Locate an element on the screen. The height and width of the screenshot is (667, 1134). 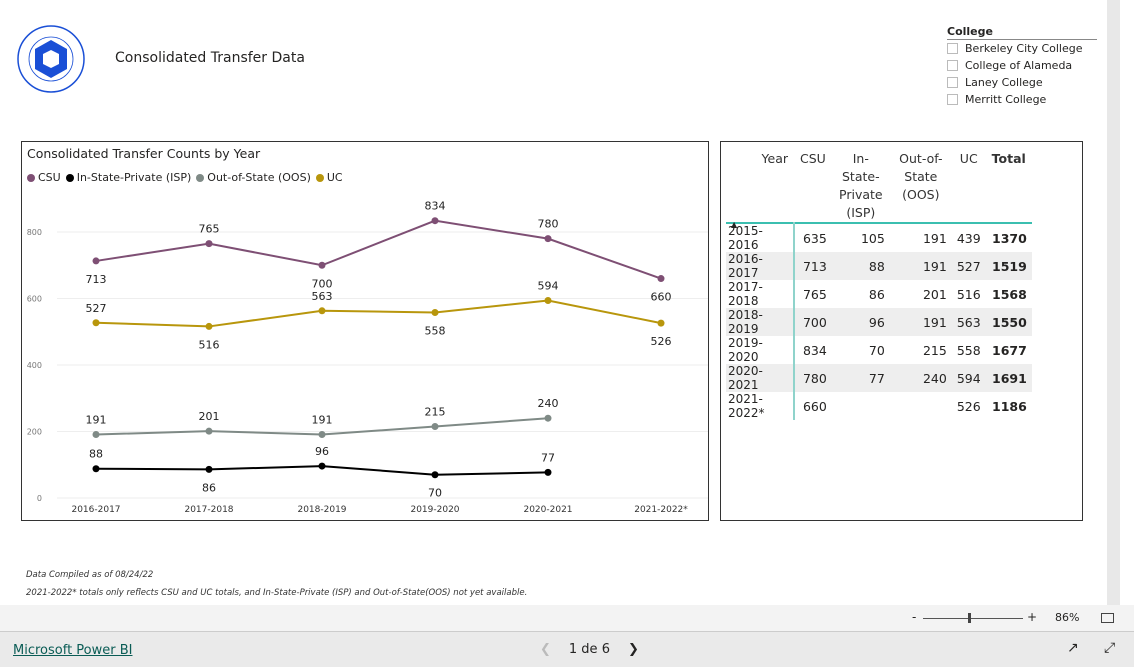
table-cell: 526 is located at coordinates (968, 406).